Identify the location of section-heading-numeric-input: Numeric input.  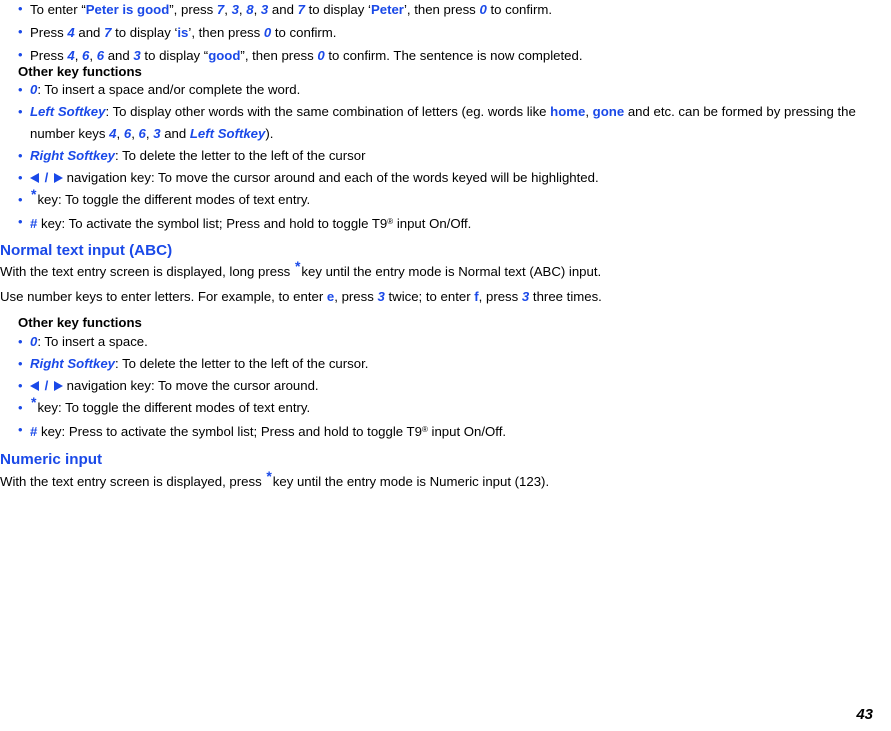
(51, 459).